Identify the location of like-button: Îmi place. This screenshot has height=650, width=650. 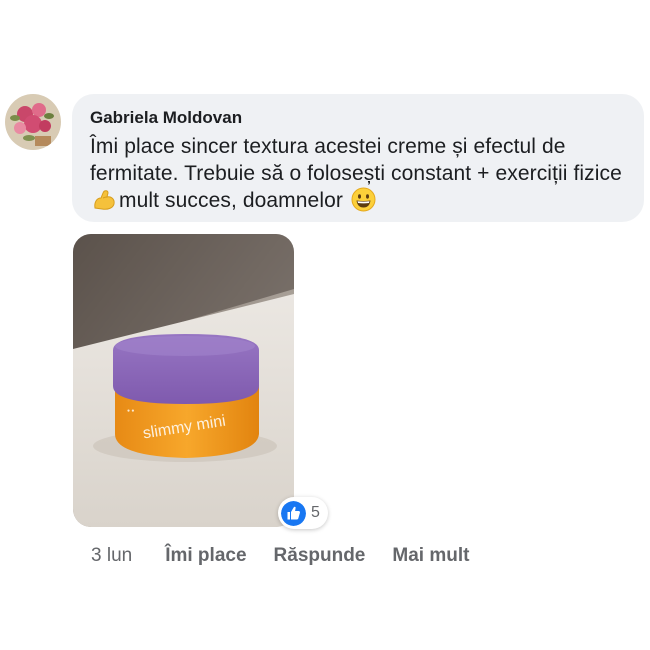
(205, 556).